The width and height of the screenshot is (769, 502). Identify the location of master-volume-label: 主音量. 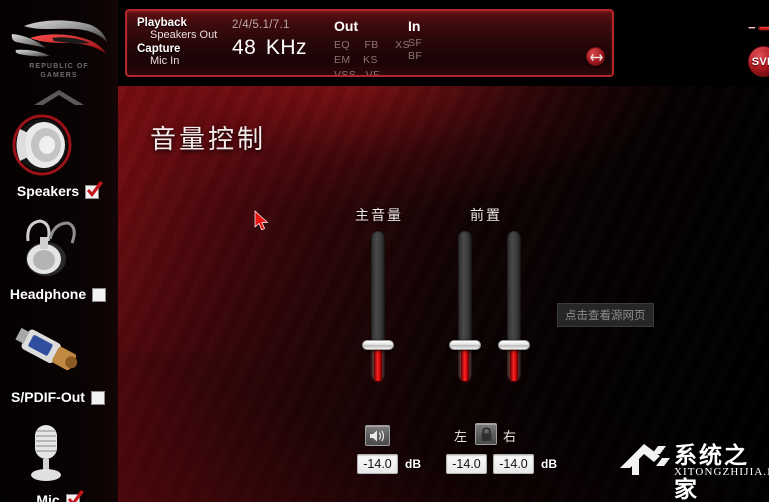
(379, 216).